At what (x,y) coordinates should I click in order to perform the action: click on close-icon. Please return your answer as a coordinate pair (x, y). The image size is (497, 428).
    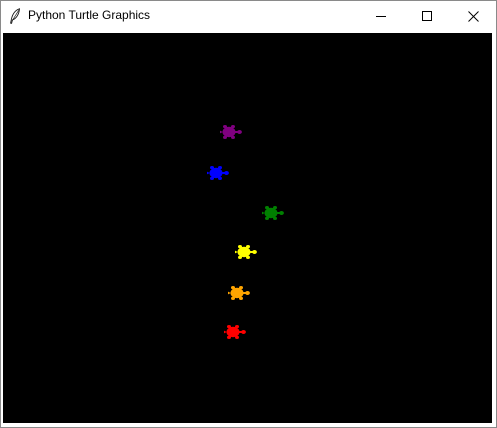
    Looking at the image, I should click on (473, 16).